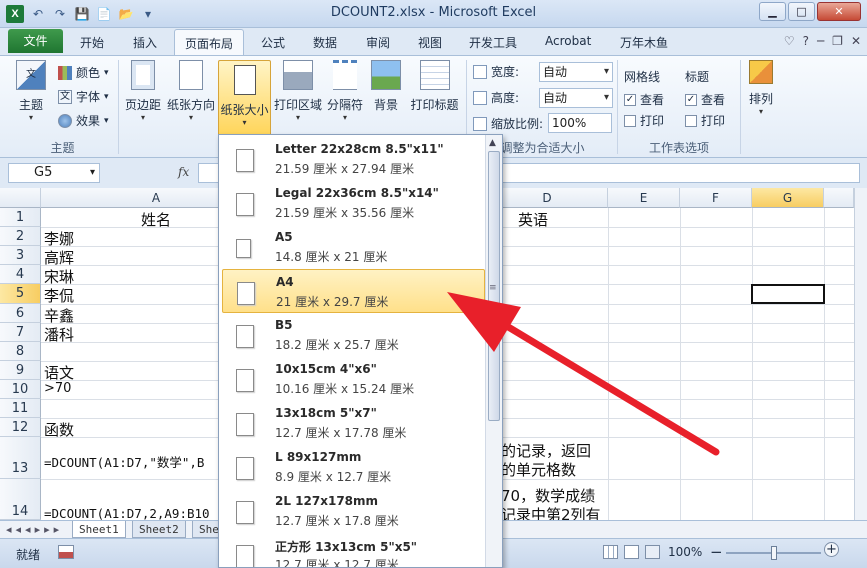  Describe the element at coordinates (705, 120) in the screenshot. I see `headings-print-option: 打印` at that location.